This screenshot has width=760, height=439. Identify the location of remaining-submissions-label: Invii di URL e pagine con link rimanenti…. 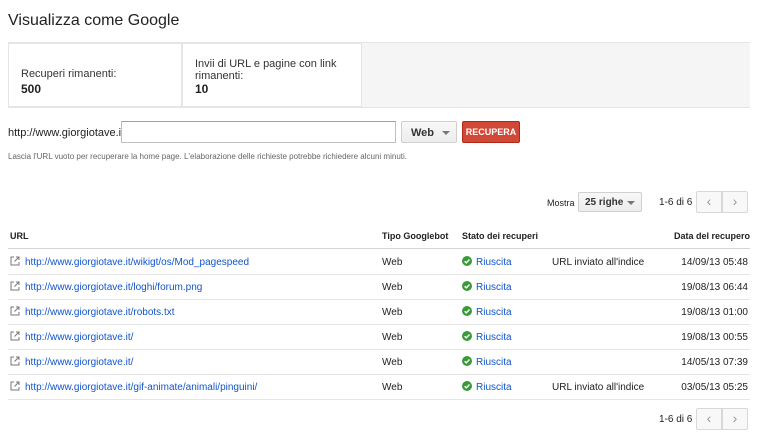
(266, 70).